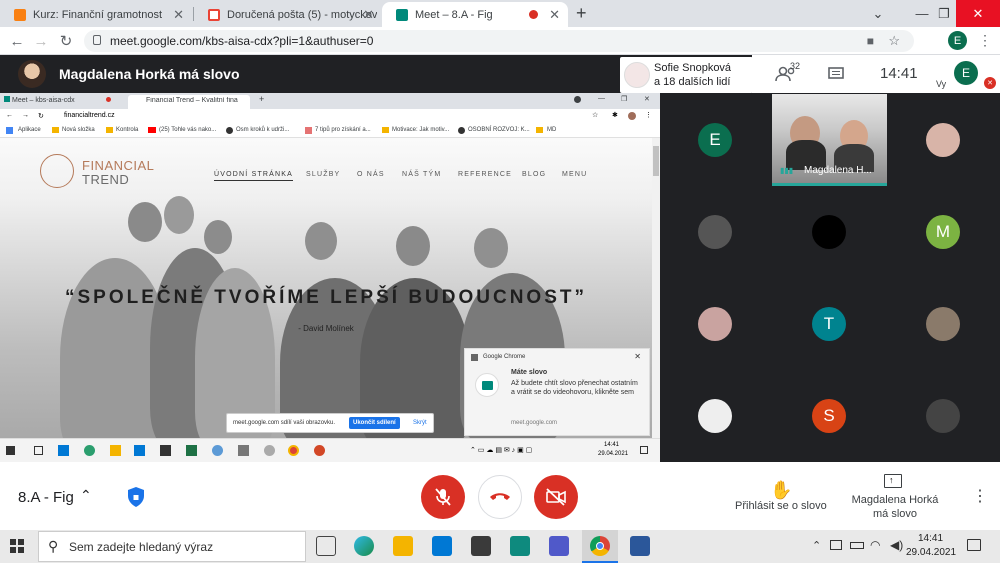  I want to click on browser-tab-gmail: Doručená pošta (5) - motyckova ✕, so click(288, 14).